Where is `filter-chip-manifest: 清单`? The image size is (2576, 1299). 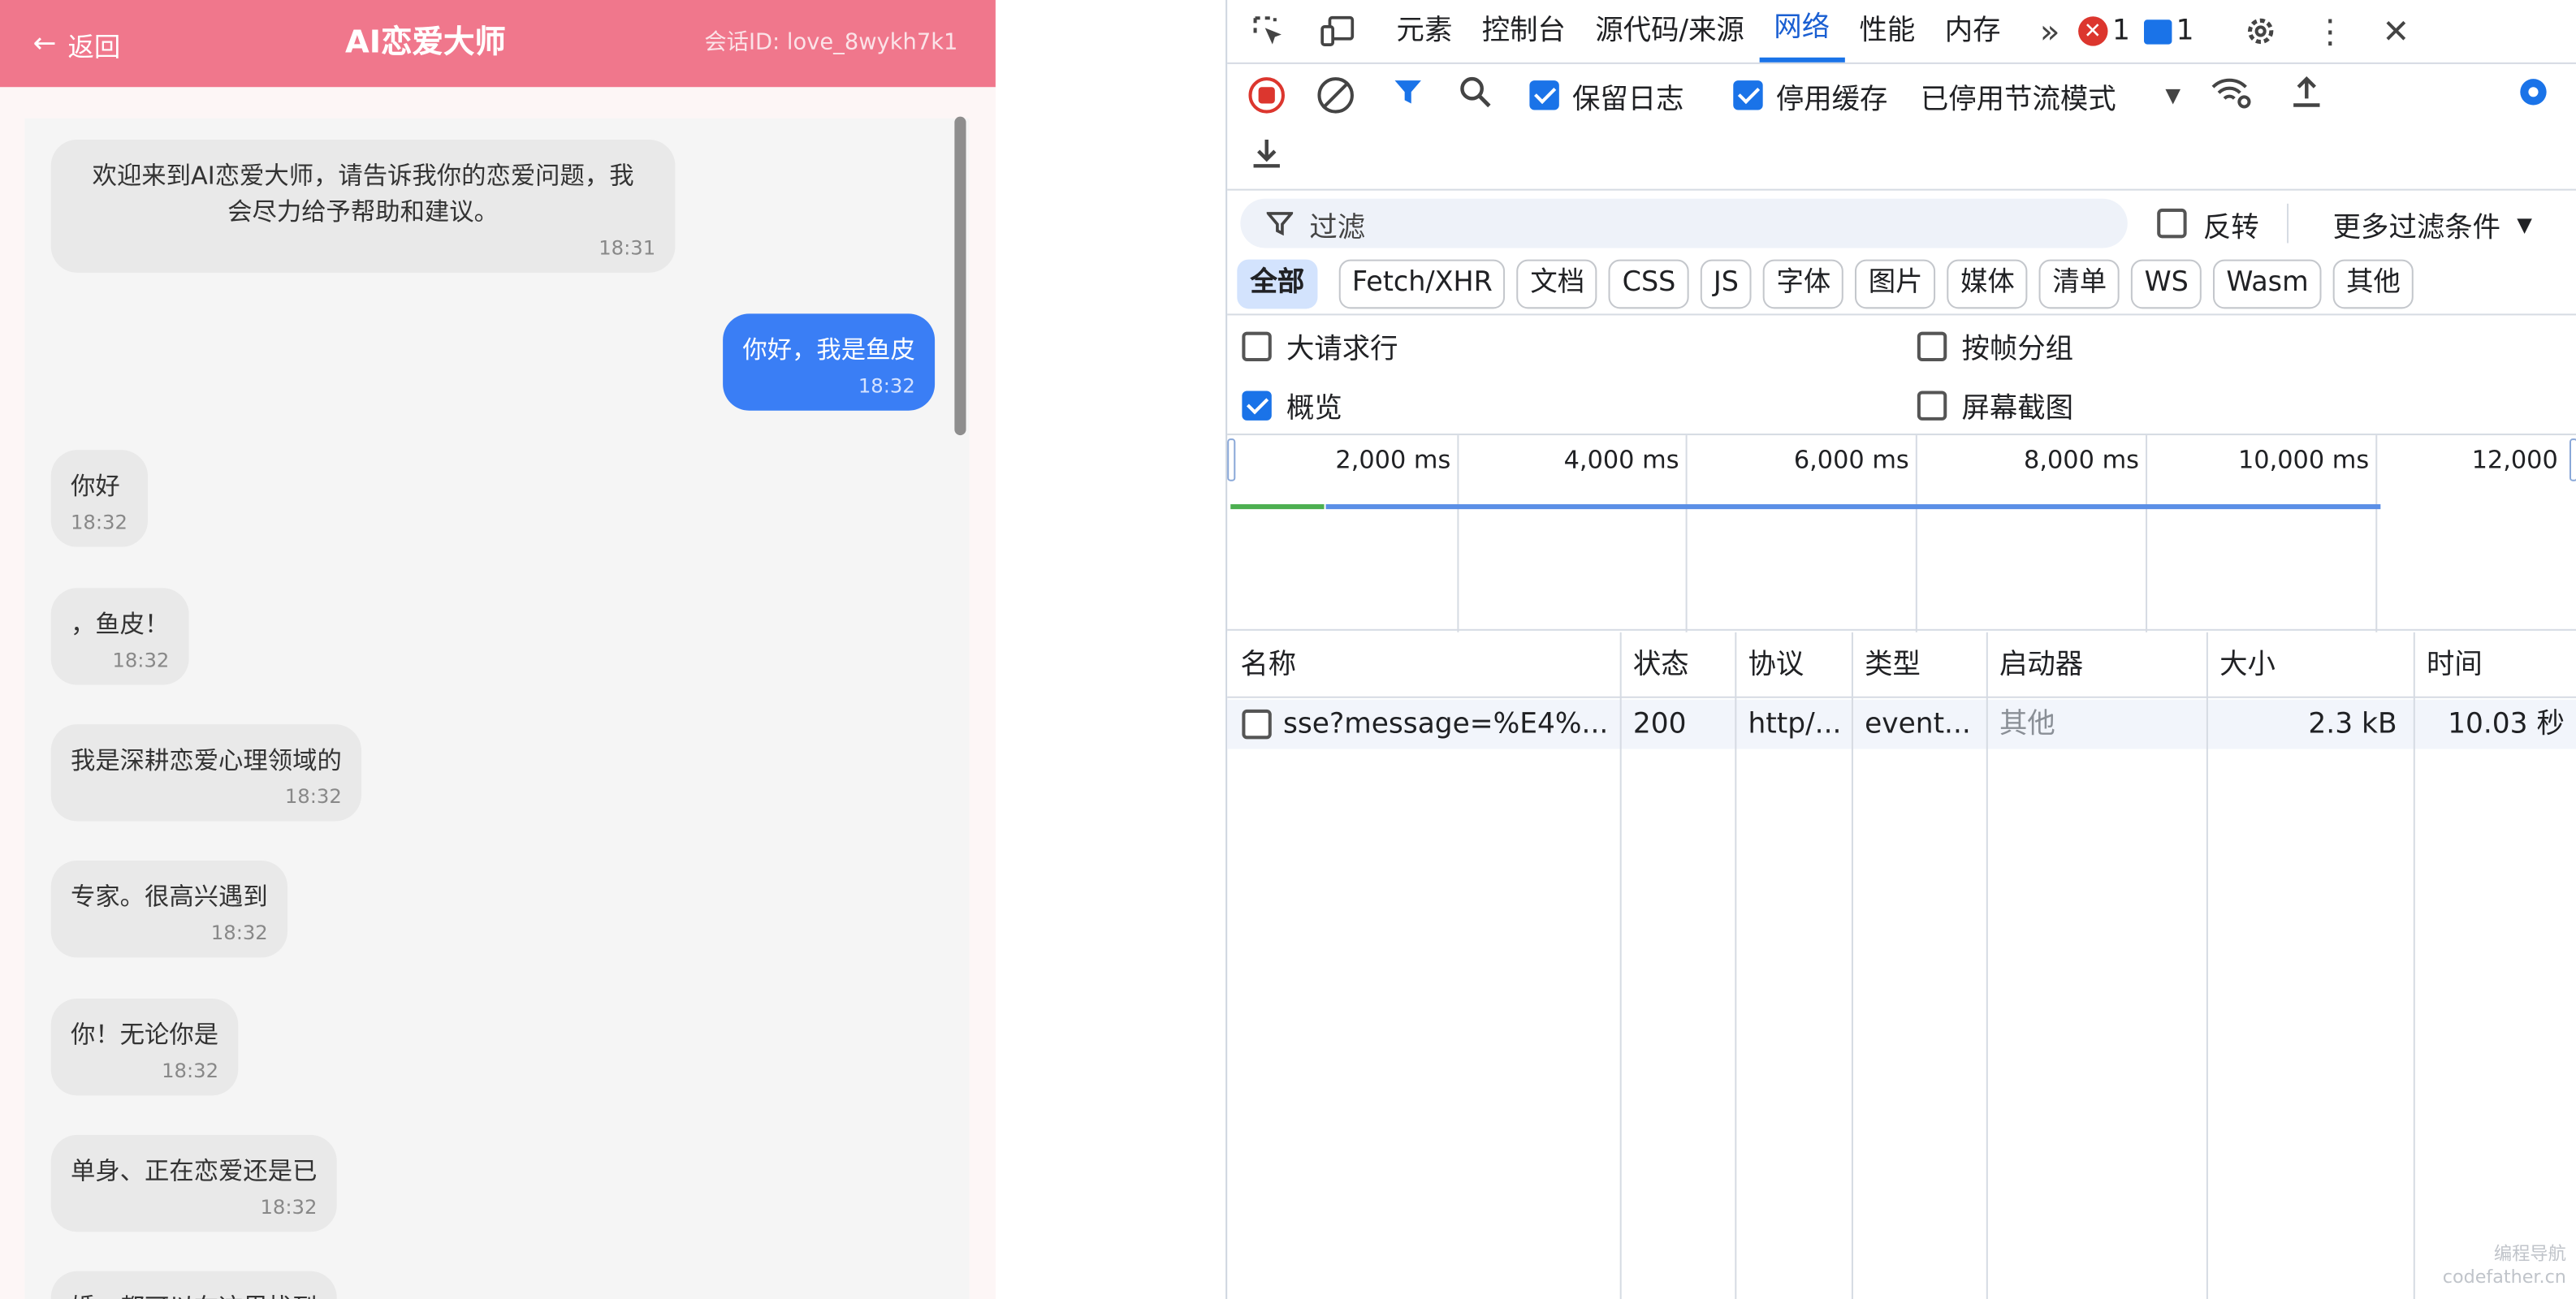
filter-chip-manifest: 清单 is located at coordinates (2080, 284).